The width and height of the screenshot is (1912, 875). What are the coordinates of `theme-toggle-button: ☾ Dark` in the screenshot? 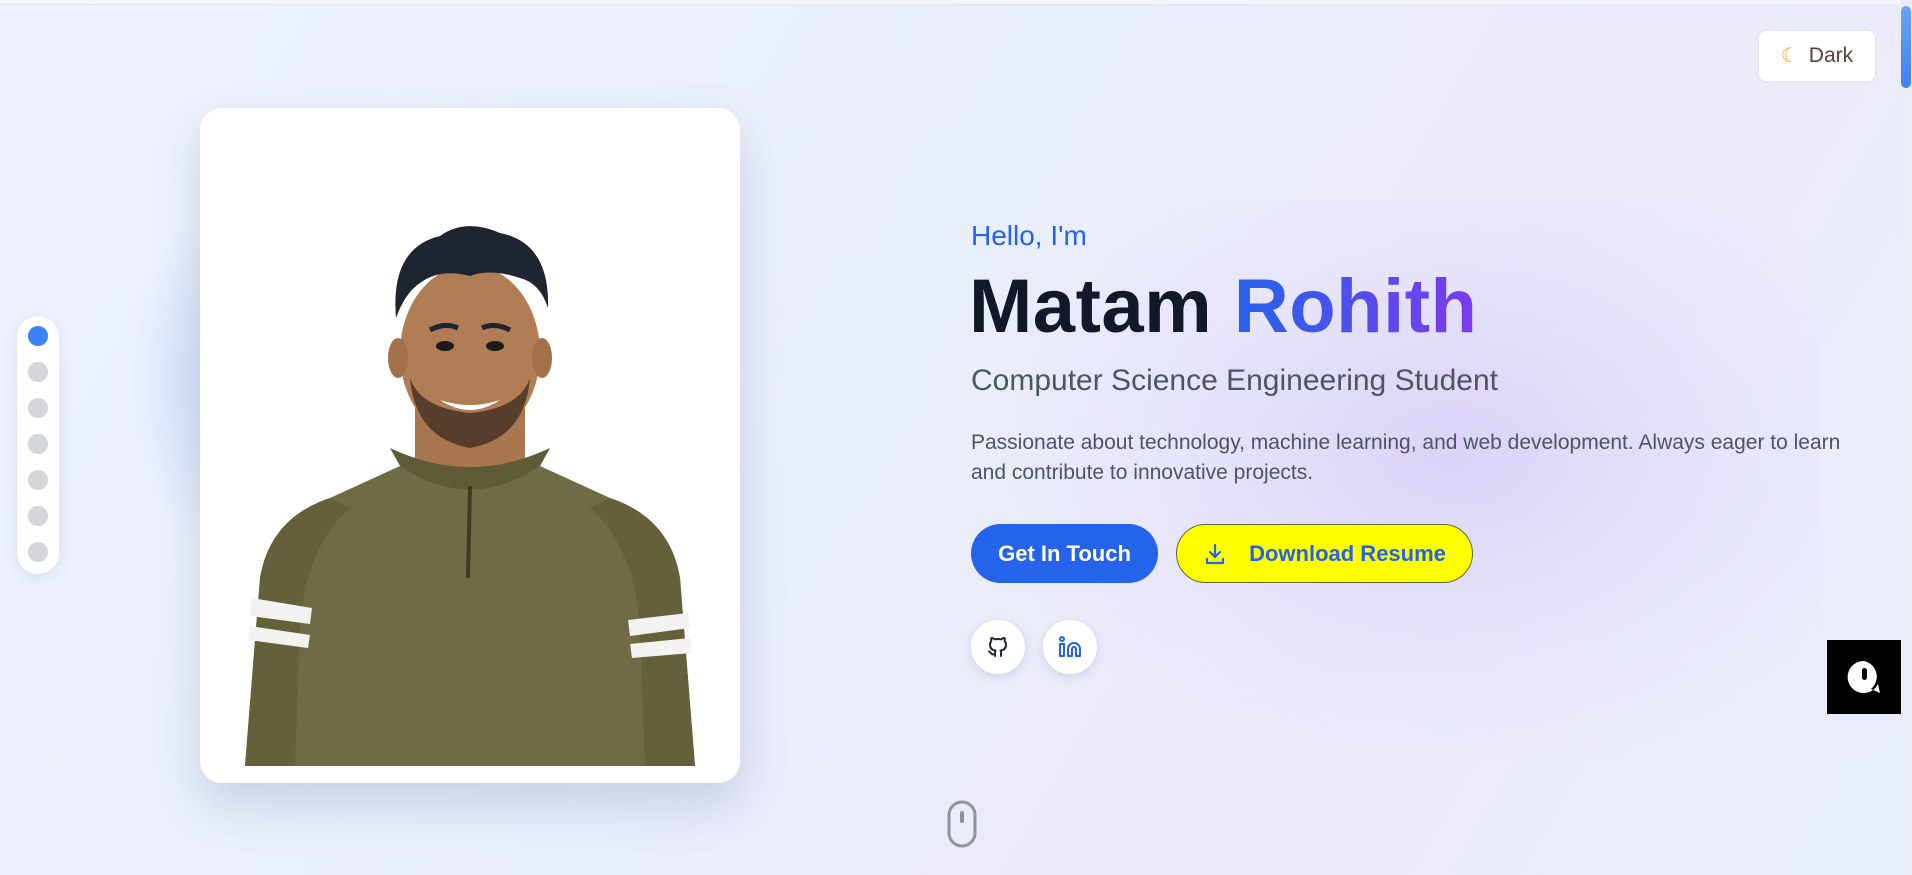 It's located at (1817, 56).